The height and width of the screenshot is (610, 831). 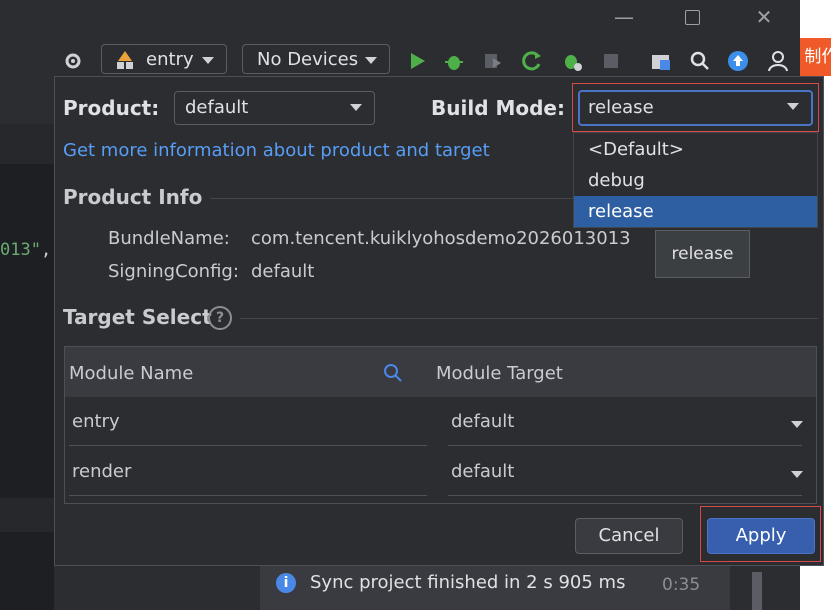 I want to click on editor-current-line, so click(x=27, y=515).